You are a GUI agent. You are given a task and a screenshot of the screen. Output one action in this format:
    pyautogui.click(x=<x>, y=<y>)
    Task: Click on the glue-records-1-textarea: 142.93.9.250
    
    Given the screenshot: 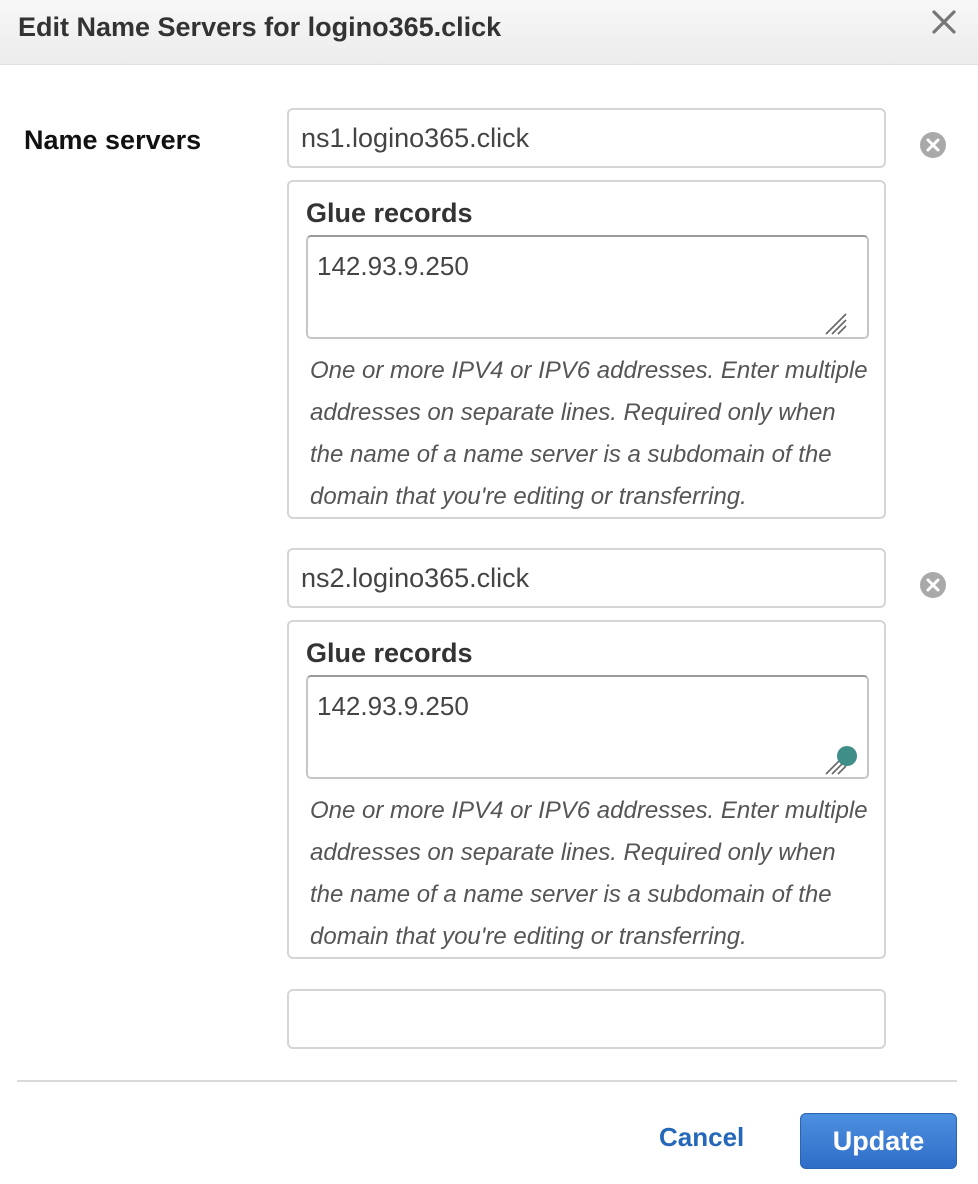 What is the action you would take?
    pyautogui.click(x=587, y=287)
    